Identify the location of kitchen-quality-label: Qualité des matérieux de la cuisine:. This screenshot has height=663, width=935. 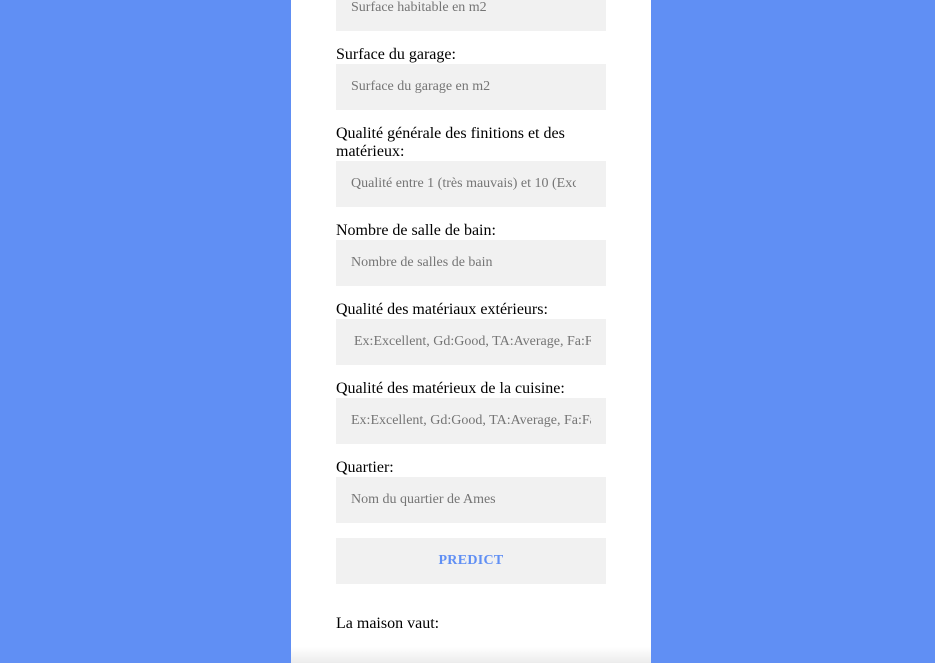
(450, 388).